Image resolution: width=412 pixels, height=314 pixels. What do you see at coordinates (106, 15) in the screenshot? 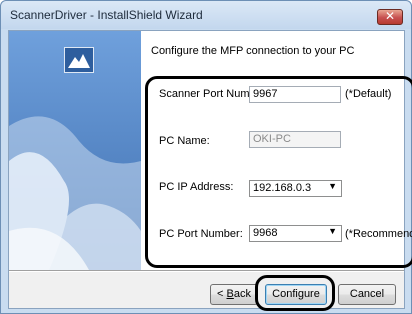
I see `window-title: ScannerDriver - InstallShield Wizard` at bounding box center [106, 15].